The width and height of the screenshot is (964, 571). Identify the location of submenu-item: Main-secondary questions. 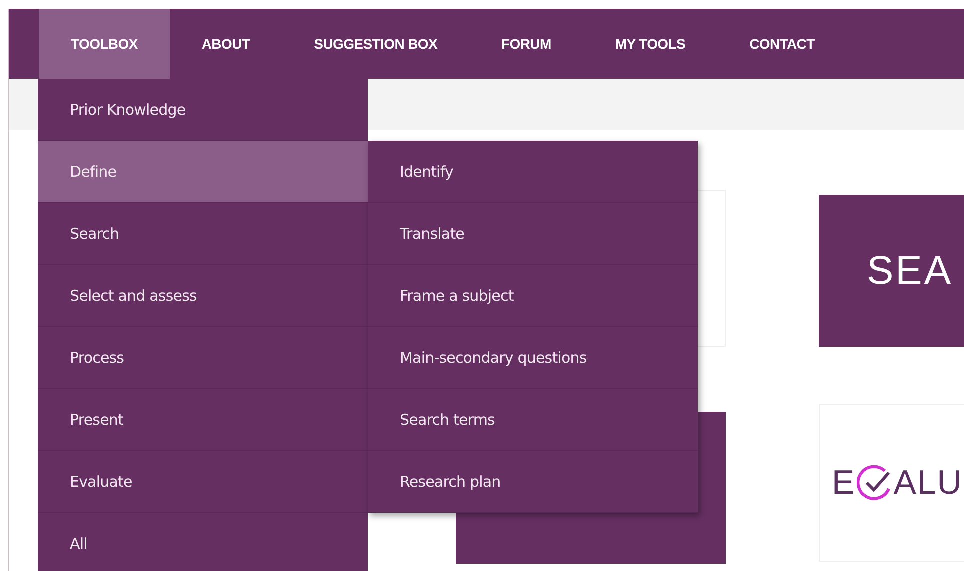
(533, 358).